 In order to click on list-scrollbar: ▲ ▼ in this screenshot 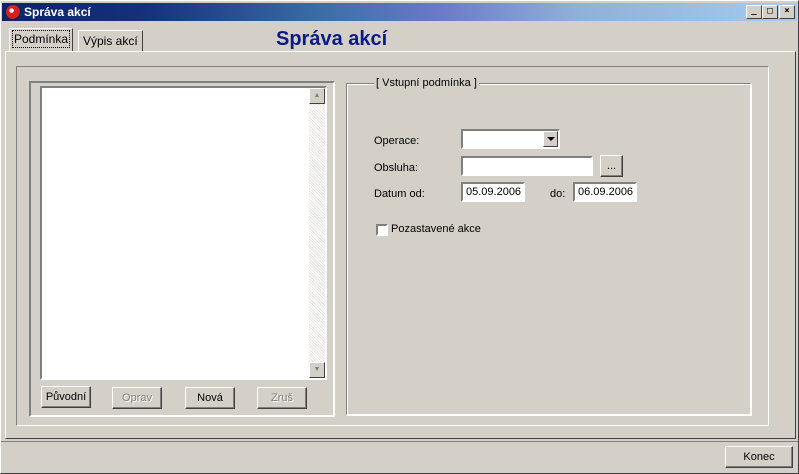, I will do `click(317, 233)`.